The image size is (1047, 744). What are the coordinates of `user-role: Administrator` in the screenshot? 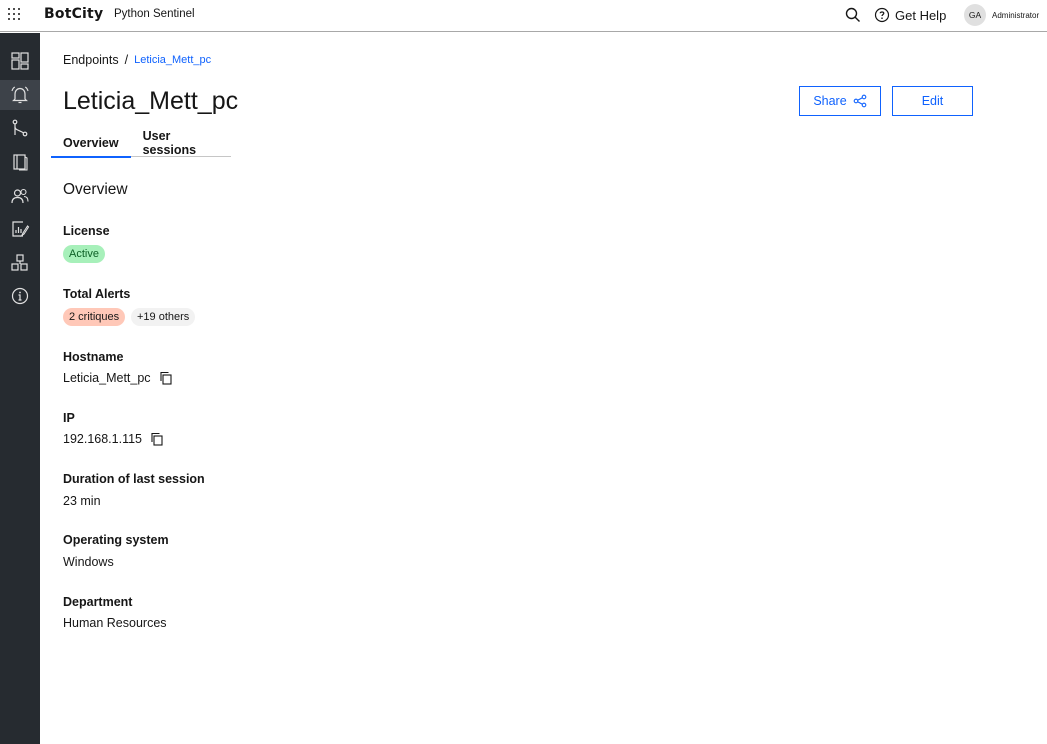 It's located at (1016, 15).